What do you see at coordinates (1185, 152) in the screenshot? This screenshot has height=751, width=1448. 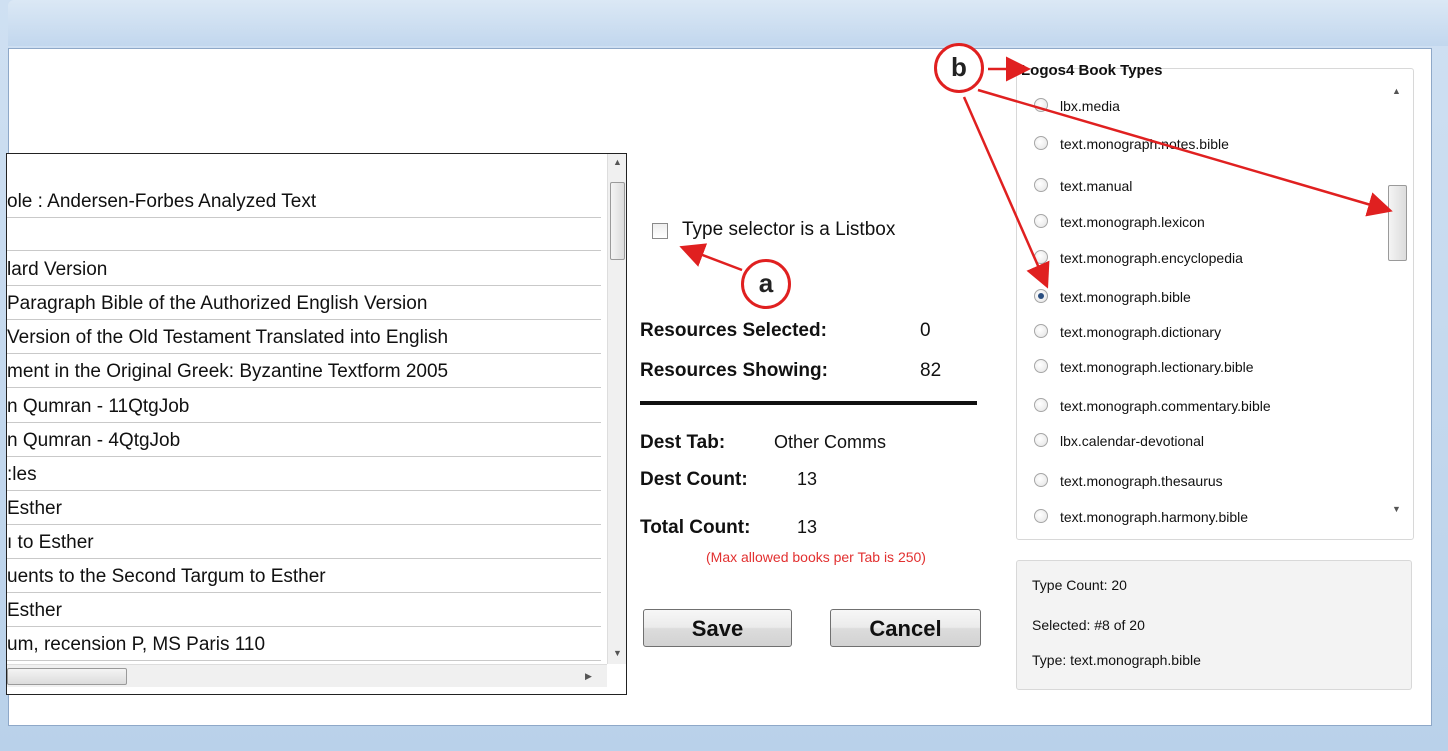 I see `arrow-b-scrollbar` at bounding box center [1185, 152].